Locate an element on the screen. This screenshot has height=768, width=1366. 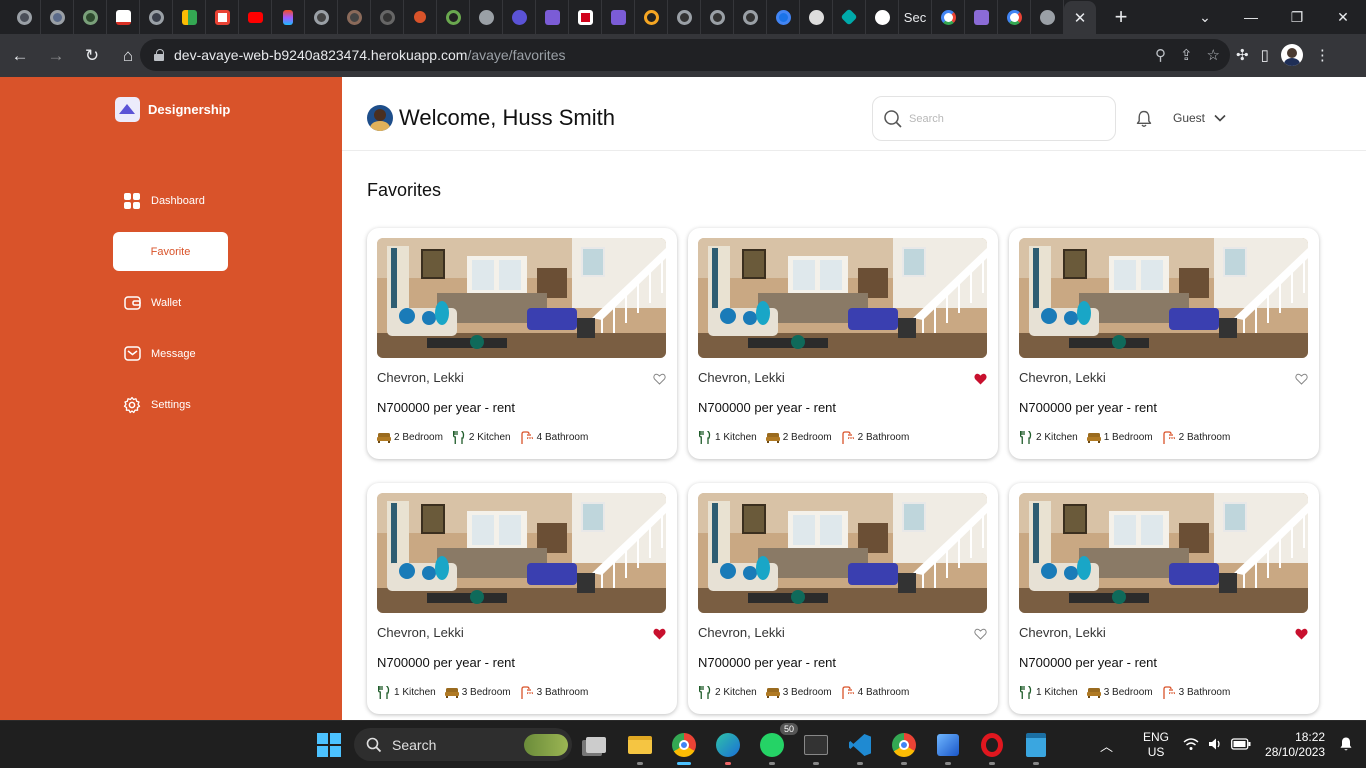
close-window-icon: ✕ is located at coordinates (1343, 17).